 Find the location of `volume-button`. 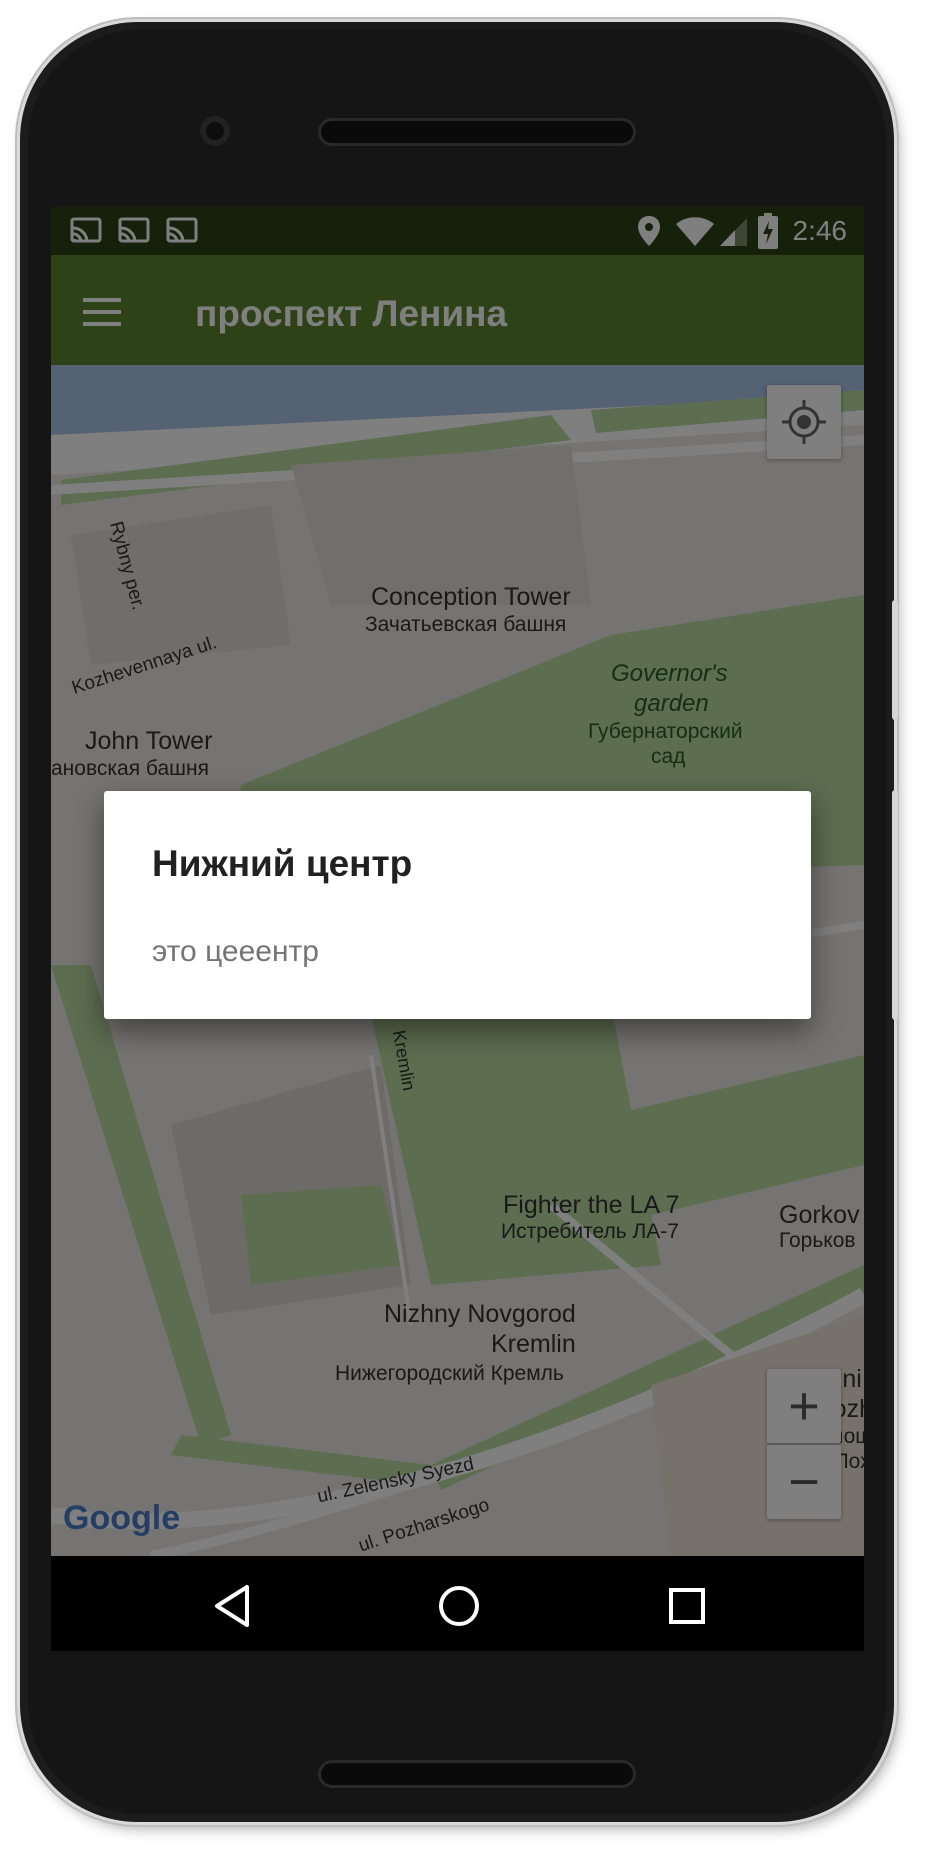

volume-button is located at coordinates (895, 905).